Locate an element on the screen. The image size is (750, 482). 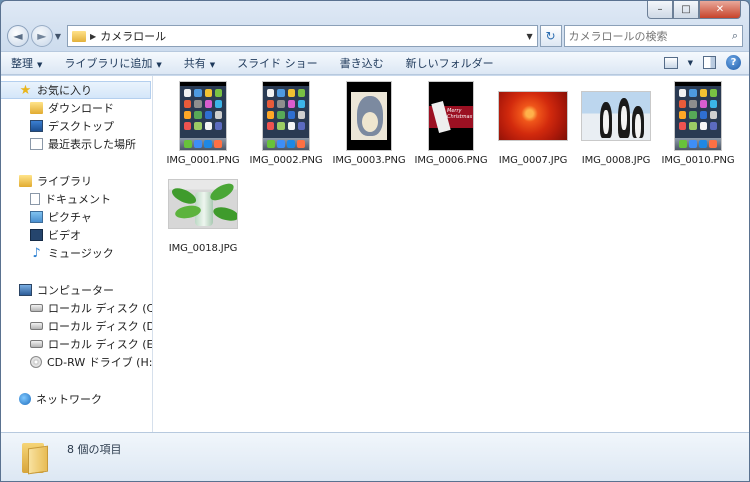
organize-button: 整理 ▼ is located at coordinates (26, 63).